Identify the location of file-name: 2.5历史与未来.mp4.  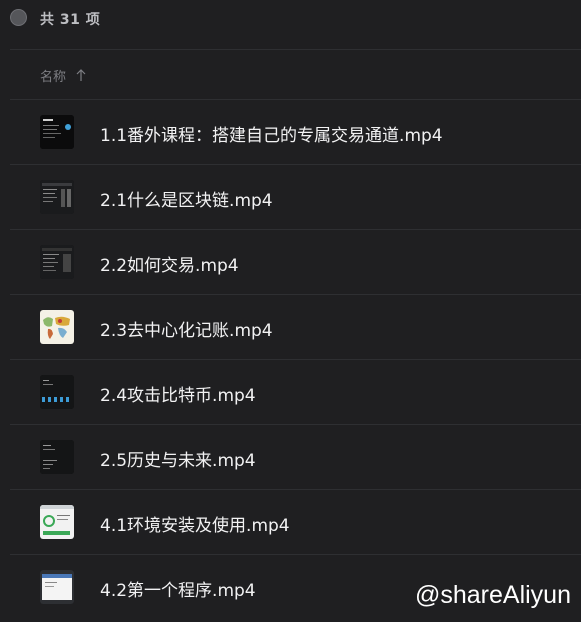
(178, 458).